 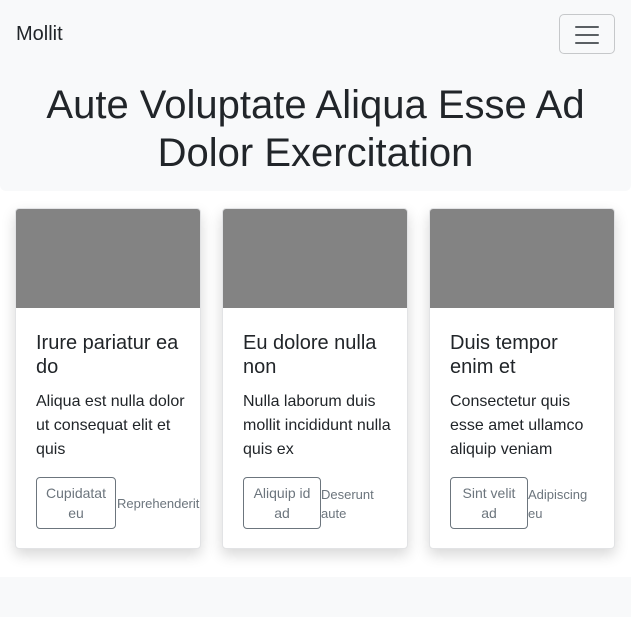 I want to click on footer, so click(x=315, y=597).